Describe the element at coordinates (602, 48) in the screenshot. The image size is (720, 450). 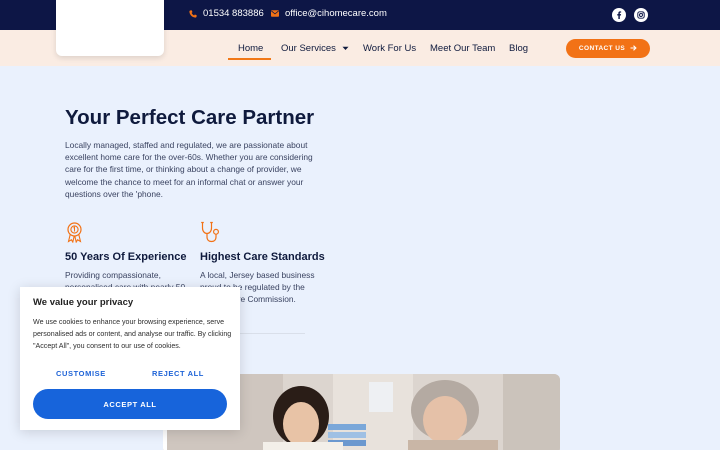
I see `contact-us-label: CONTACT US` at that location.